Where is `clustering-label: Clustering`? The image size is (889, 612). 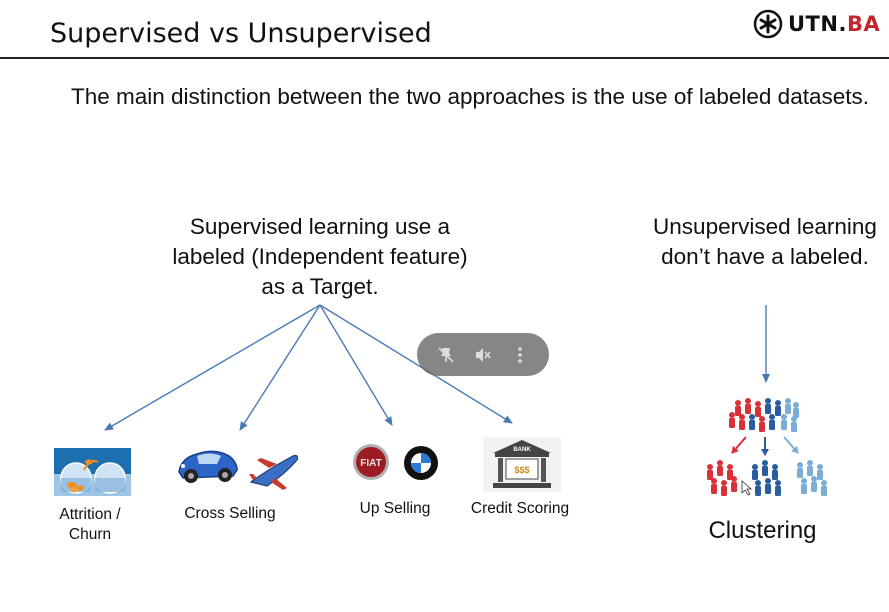
clustering-label: Clustering is located at coordinates (762, 530).